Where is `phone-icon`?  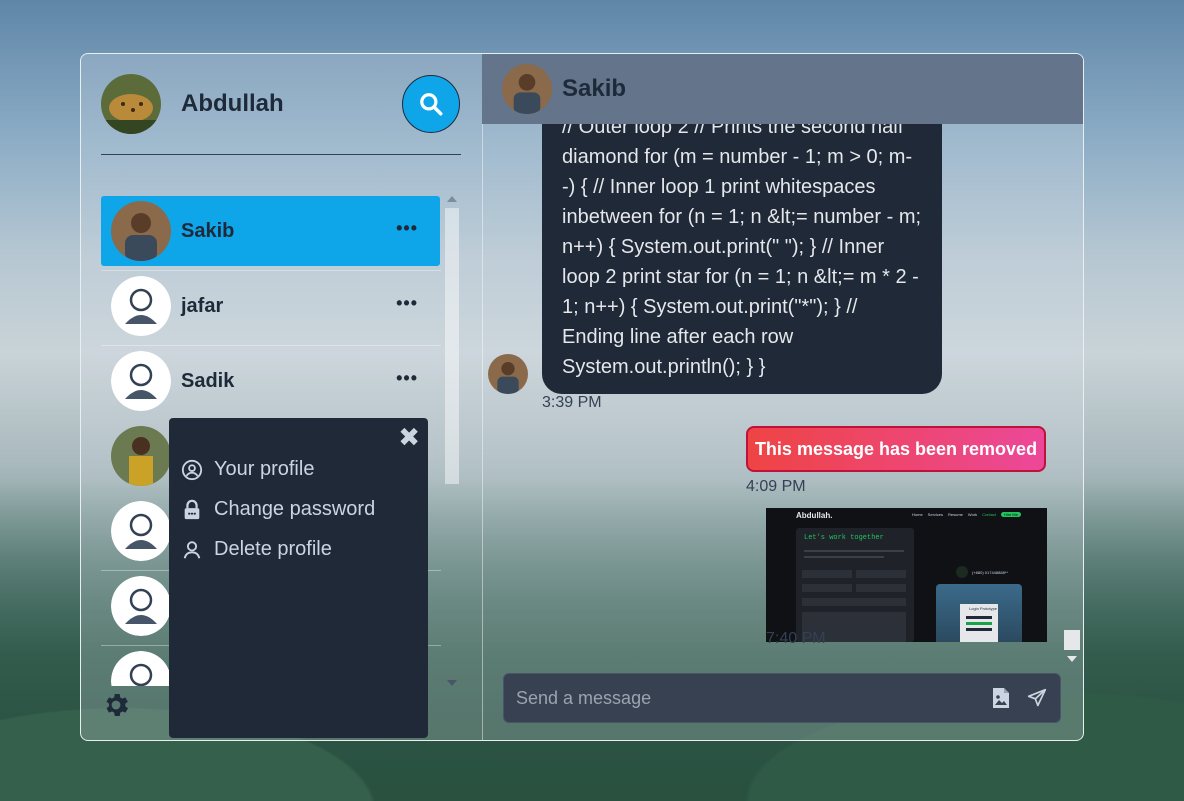
phone-icon is located at coordinates (962, 572).